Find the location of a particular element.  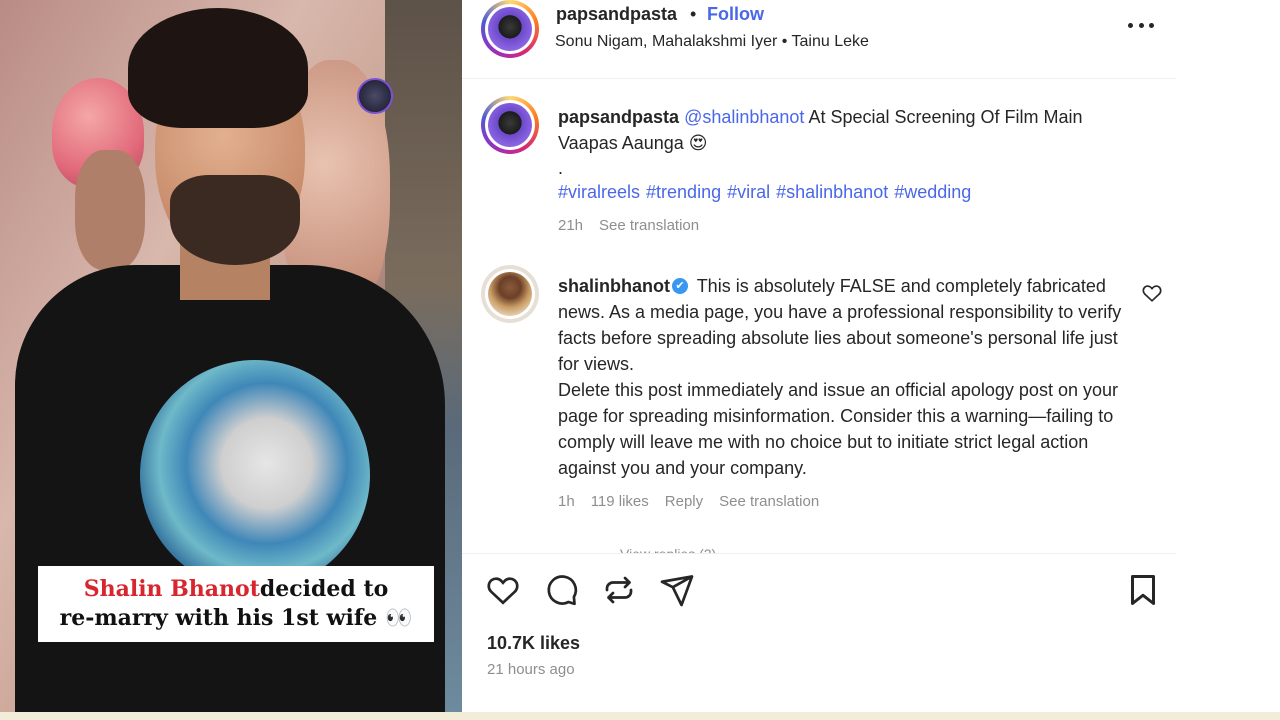

hashtag: #shalinbhanot is located at coordinates (832, 192).